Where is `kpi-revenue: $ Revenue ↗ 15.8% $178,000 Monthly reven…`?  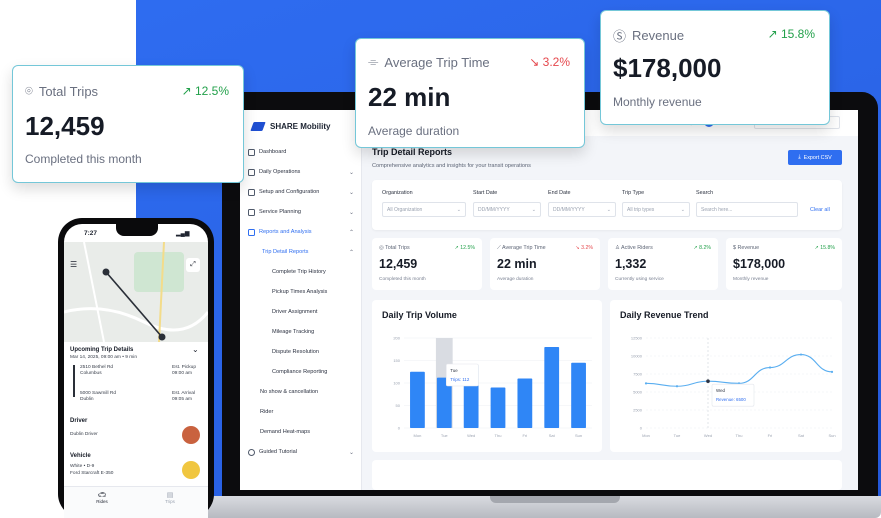
kpi-revenue: $ Revenue ↗ 15.8% $178,000 Monthly reven… is located at coordinates (784, 264).